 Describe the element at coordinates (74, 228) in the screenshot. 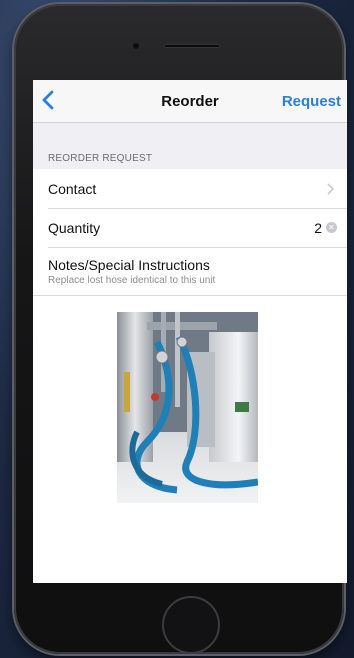

I see `quantity-label: Quantity` at that location.